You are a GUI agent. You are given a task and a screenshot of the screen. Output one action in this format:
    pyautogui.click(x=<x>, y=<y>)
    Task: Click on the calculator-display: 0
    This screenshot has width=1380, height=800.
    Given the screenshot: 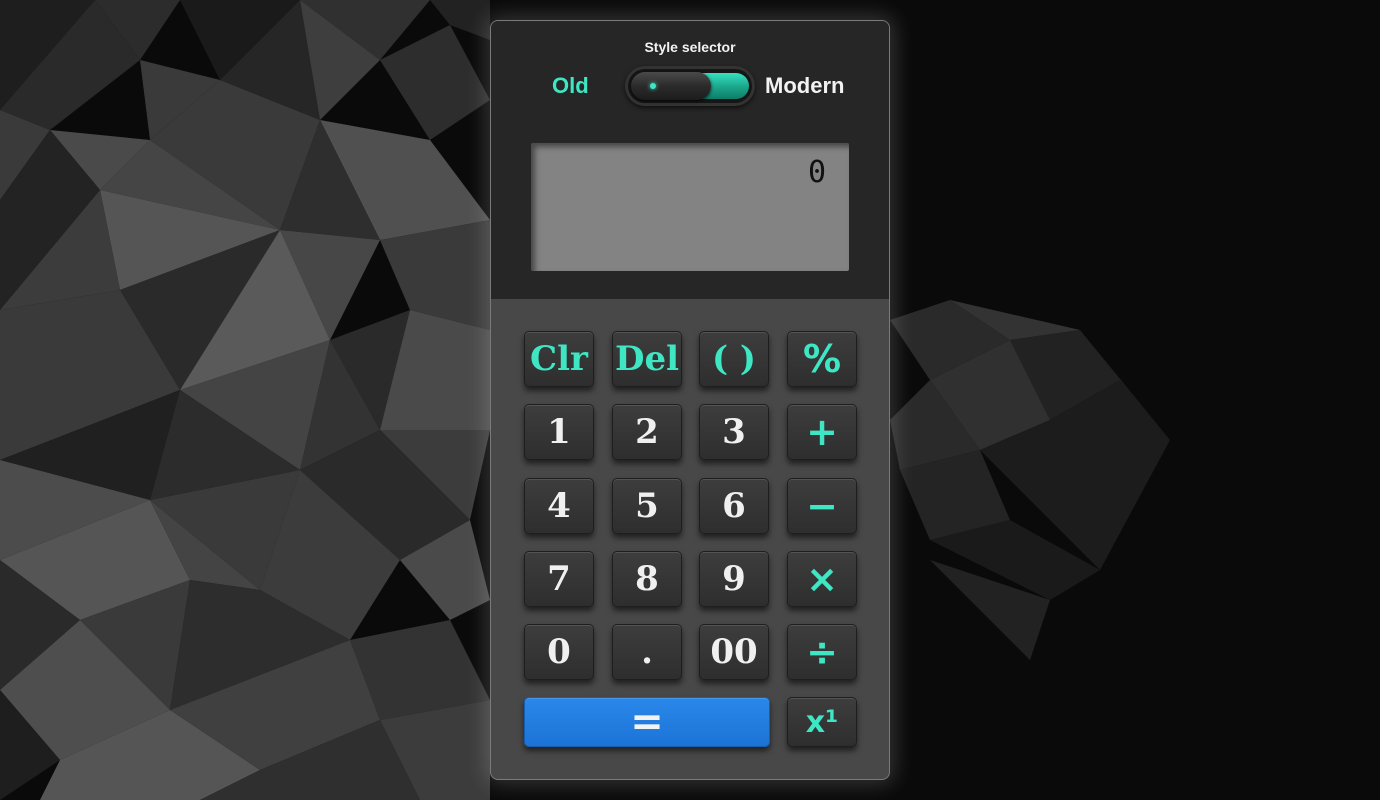 What is the action you would take?
    pyautogui.click(x=690, y=207)
    